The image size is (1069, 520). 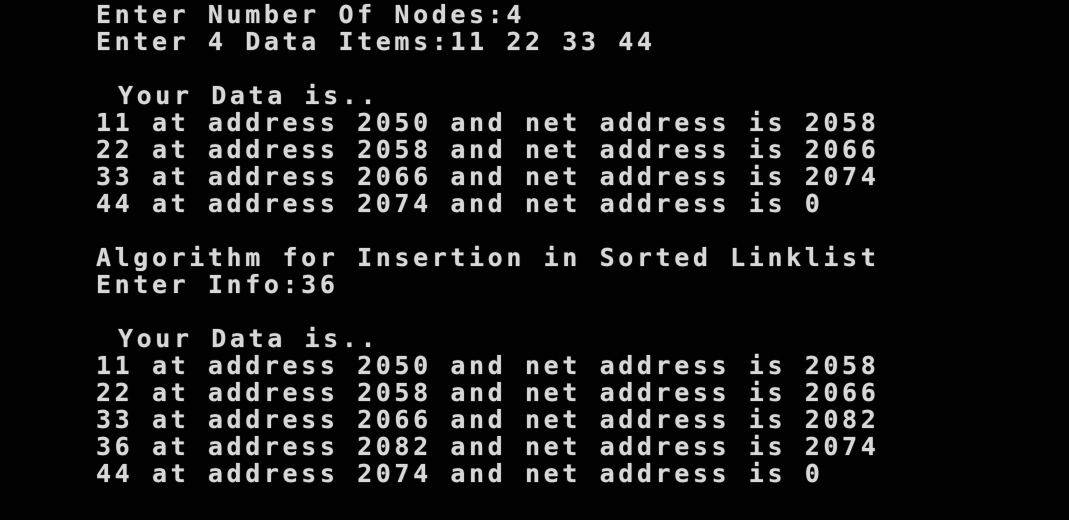 What do you see at coordinates (310, 14) in the screenshot?
I see `prompt-number-of-nodes: Enter Number Of Nodes:4` at bounding box center [310, 14].